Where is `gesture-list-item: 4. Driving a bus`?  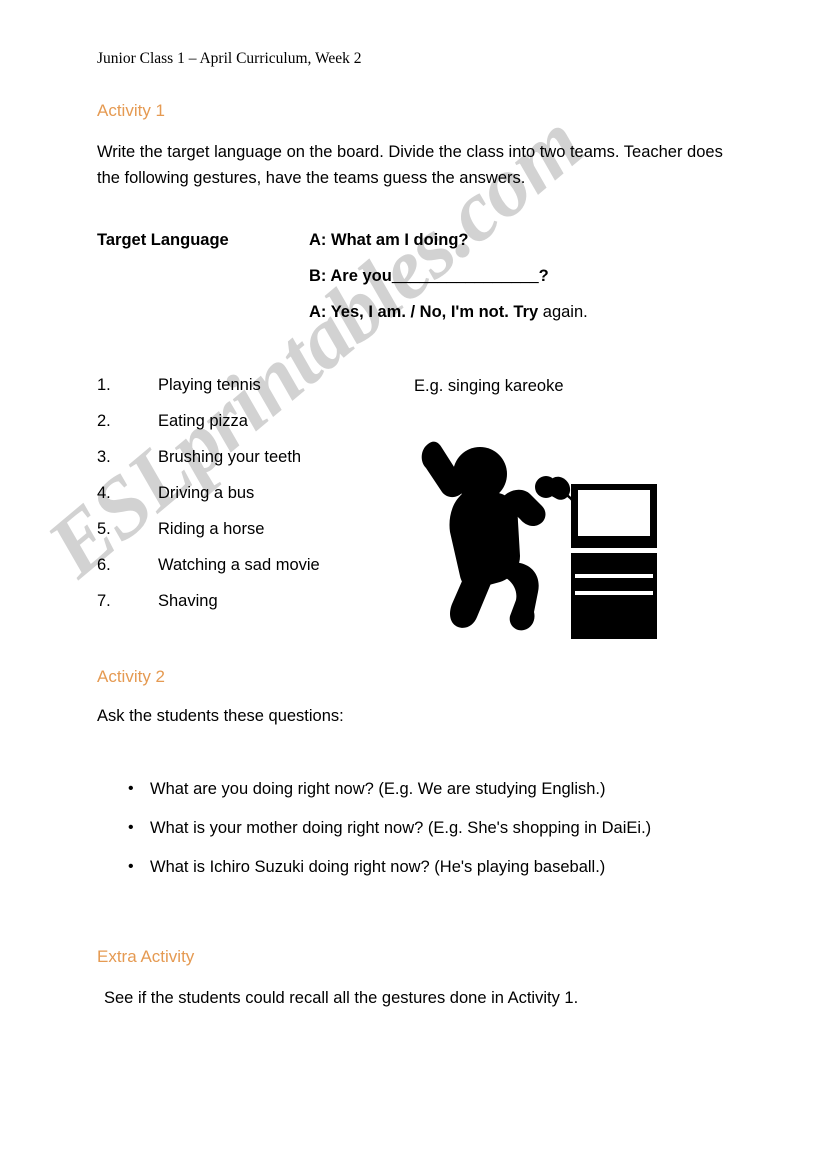 gesture-list-item: 4. Driving a bus is located at coordinates (252, 502).